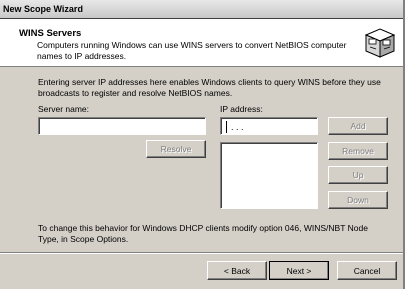 The image size is (407, 289). I want to click on page-title: WINS Servers, so click(50, 33).